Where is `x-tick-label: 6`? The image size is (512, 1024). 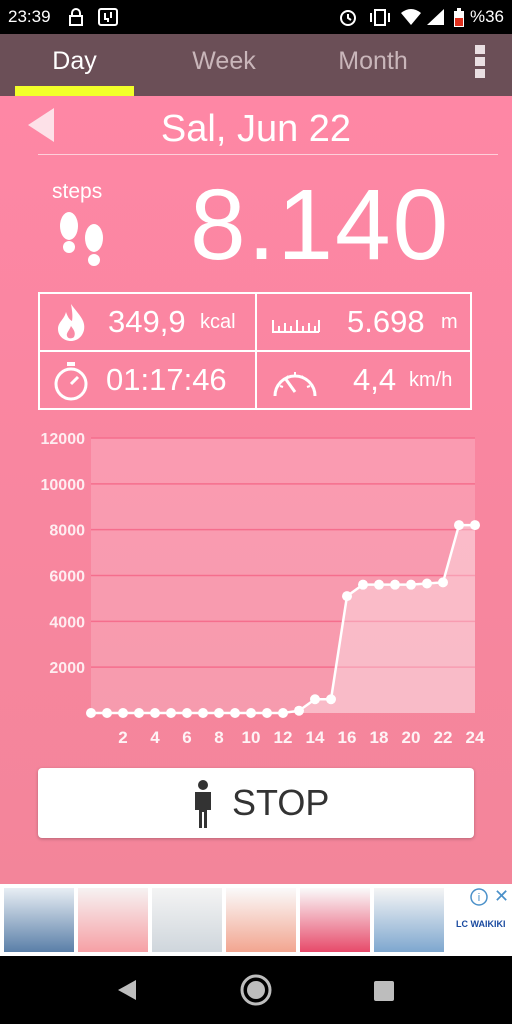 x-tick-label: 6 is located at coordinates (186, 737).